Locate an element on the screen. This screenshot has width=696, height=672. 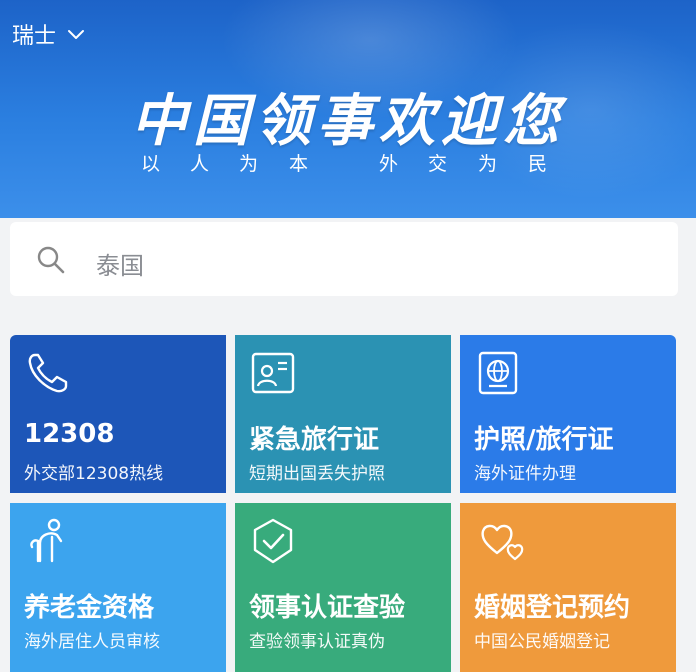
slogan-char: 人 is located at coordinates (200, 164).